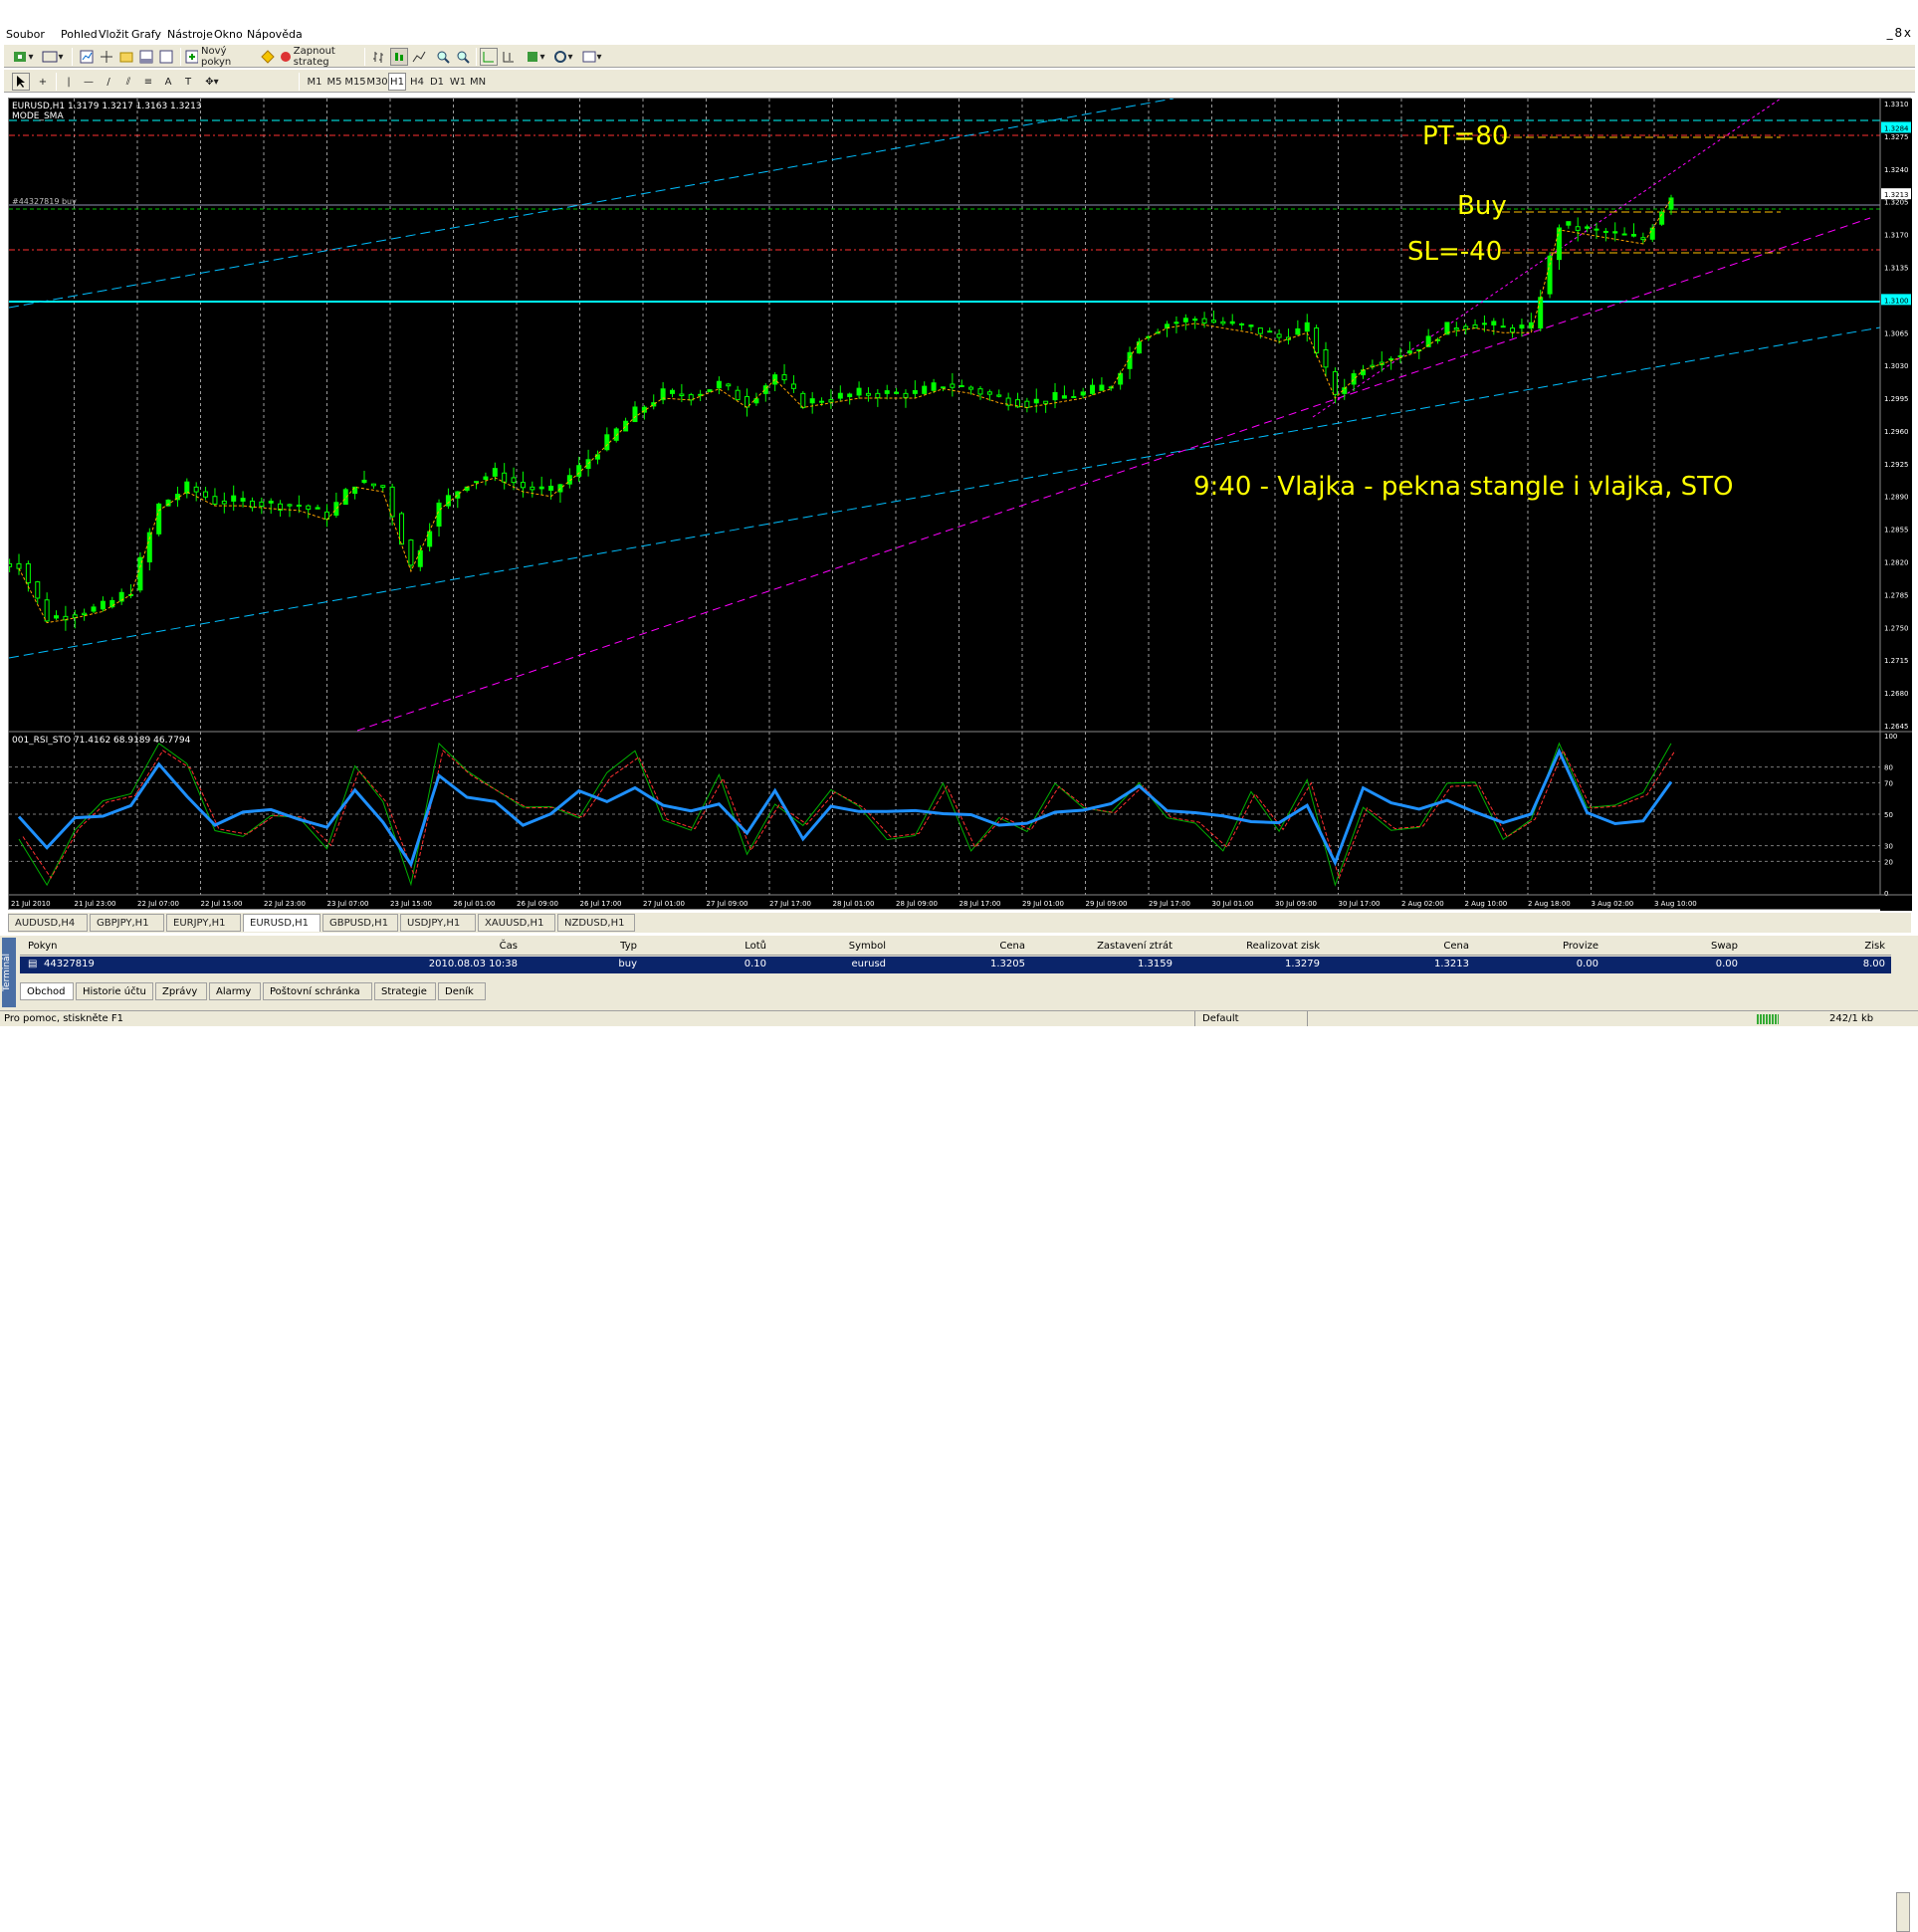 This screenshot has height=1932, width=1918. What do you see at coordinates (458, 82) in the screenshot?
I see `tf-w1: W1` at bounding box center [458, 82].